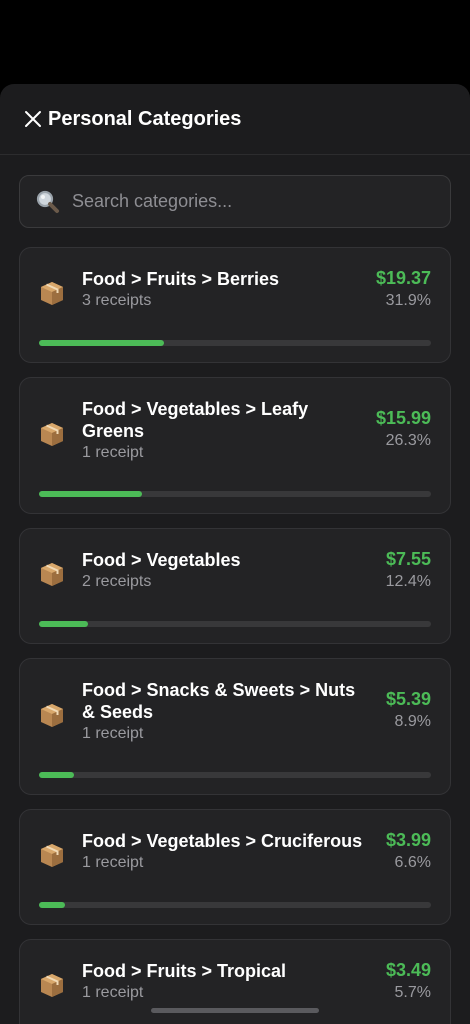 This screenshot has width=470, height=1024. Describe the element at coordinates (145, 118) in the screenshot. I see `page-title: Personal Categories` at that location.